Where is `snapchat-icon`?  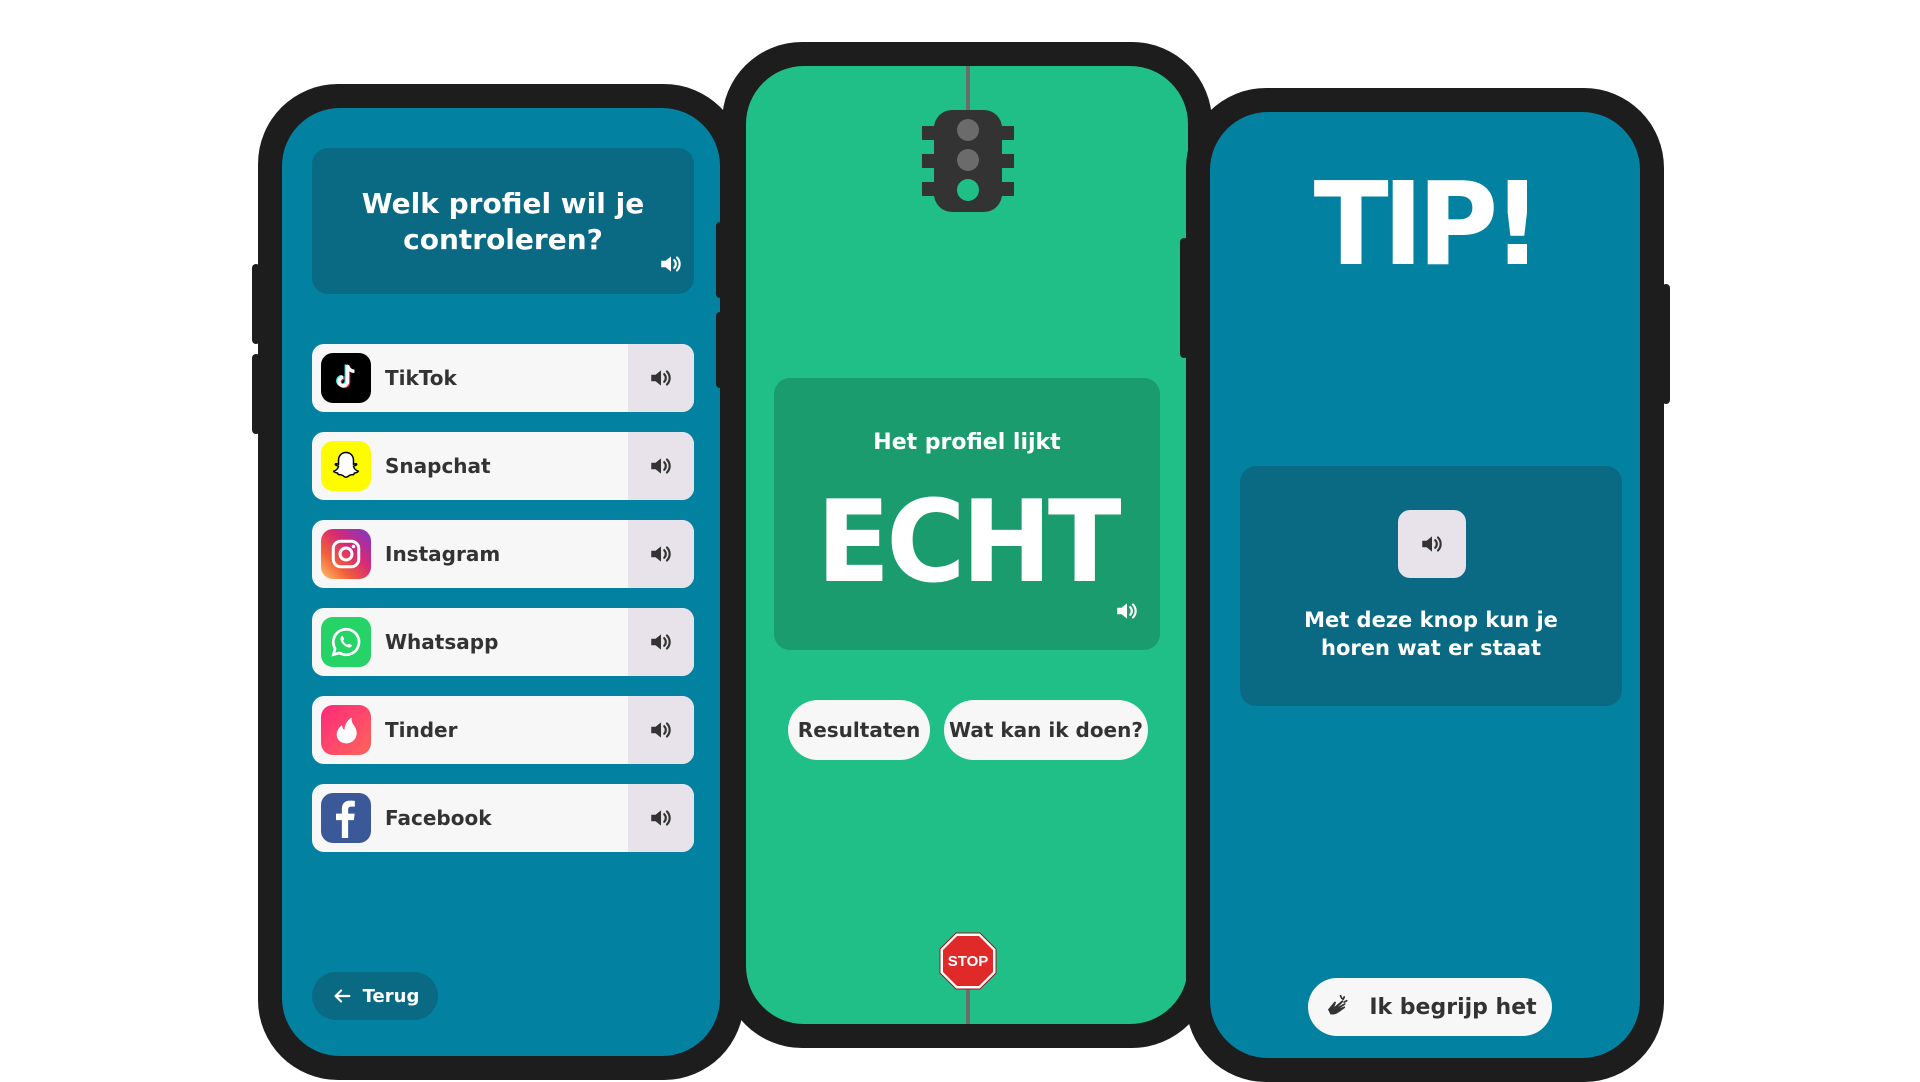 snapchat-icon is located at coordinates (346, 466).